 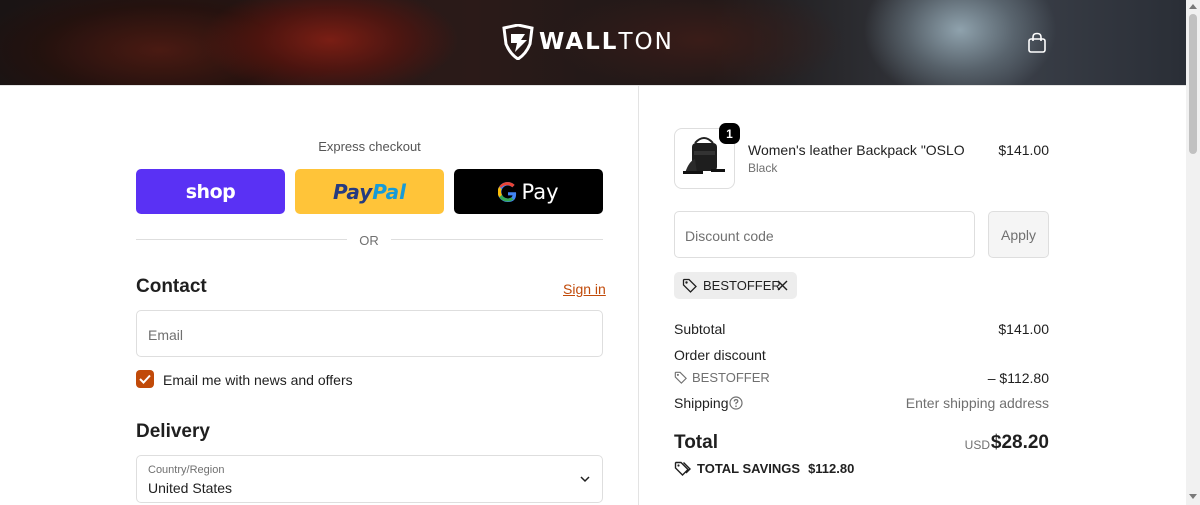 I want to click on scroll-down-arrow-icon, so click(x=1193, y=496).